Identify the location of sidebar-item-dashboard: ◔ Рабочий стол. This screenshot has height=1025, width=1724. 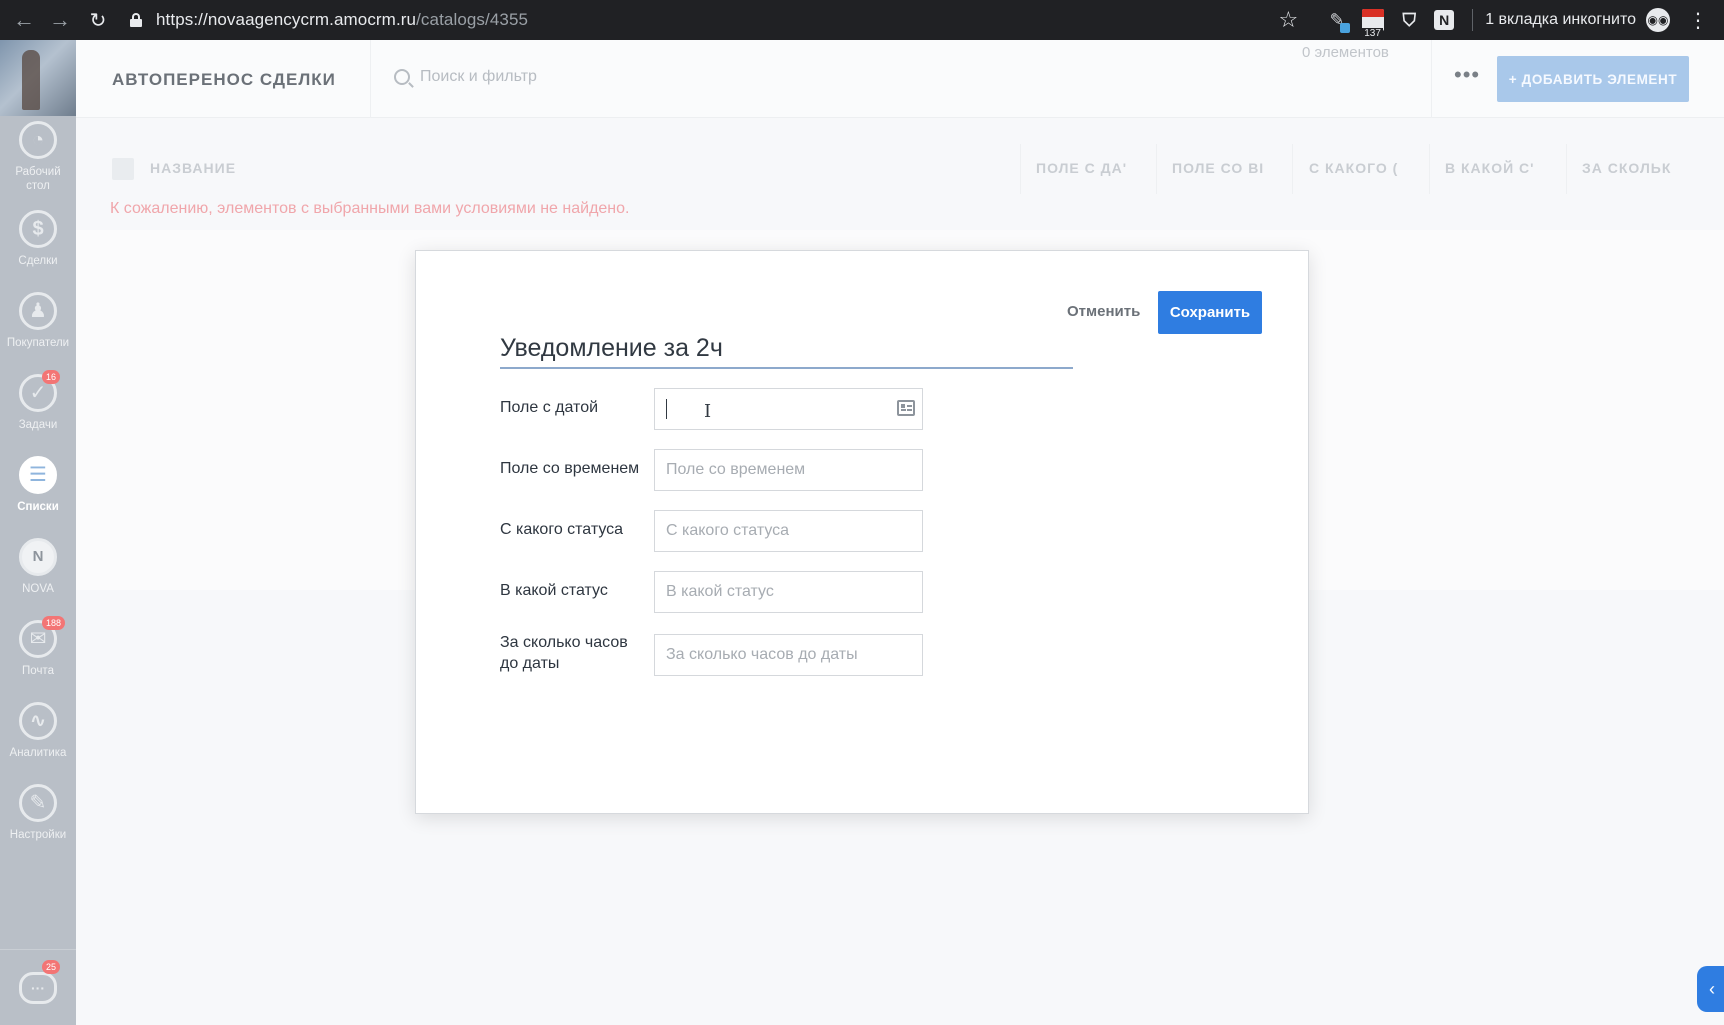
(38, 157).